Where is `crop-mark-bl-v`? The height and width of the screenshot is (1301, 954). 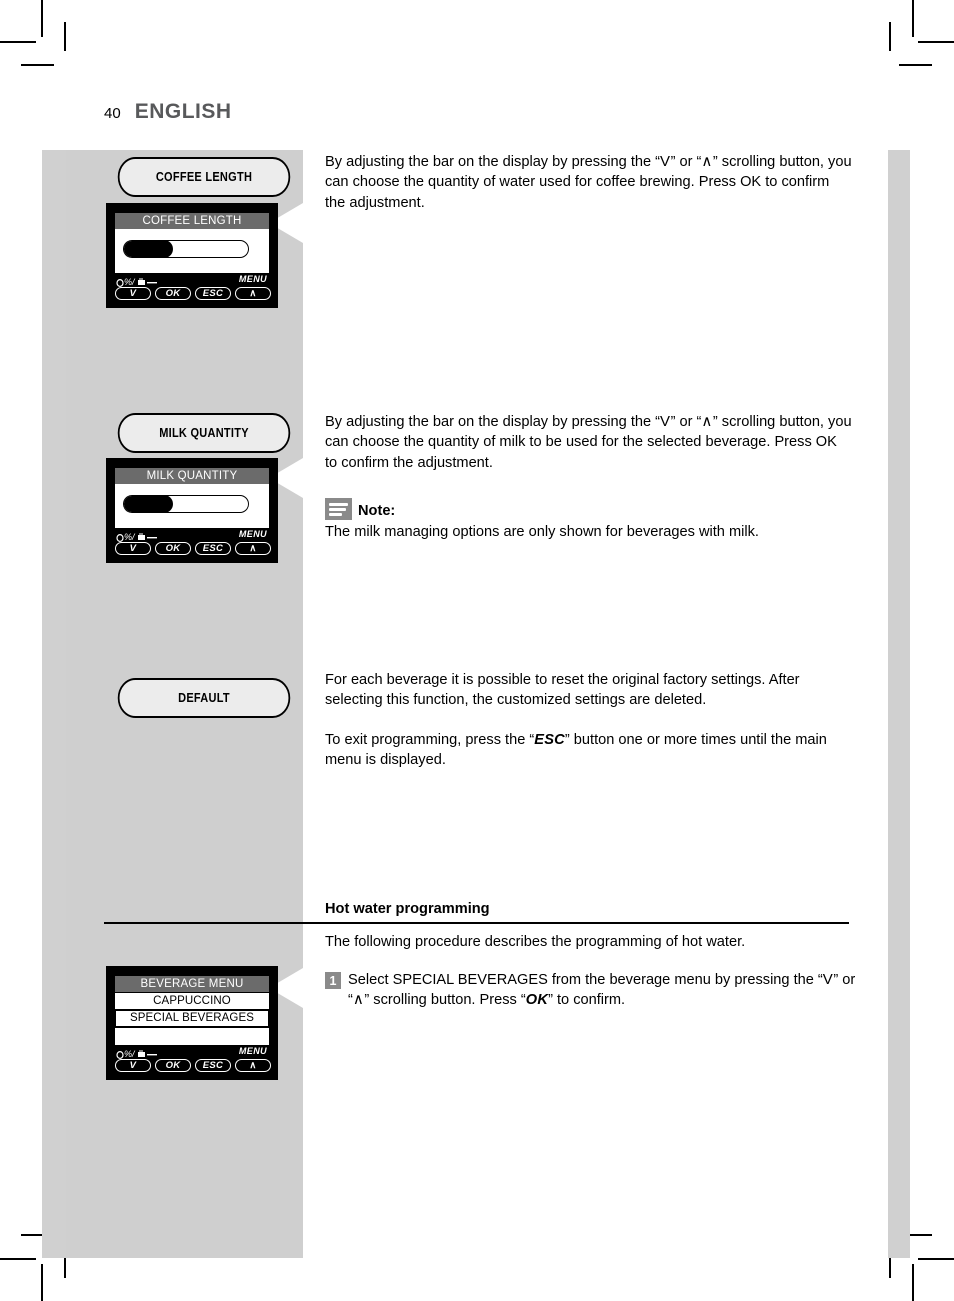
crop-mark-bl-v is located at coordinates (42, 1282).